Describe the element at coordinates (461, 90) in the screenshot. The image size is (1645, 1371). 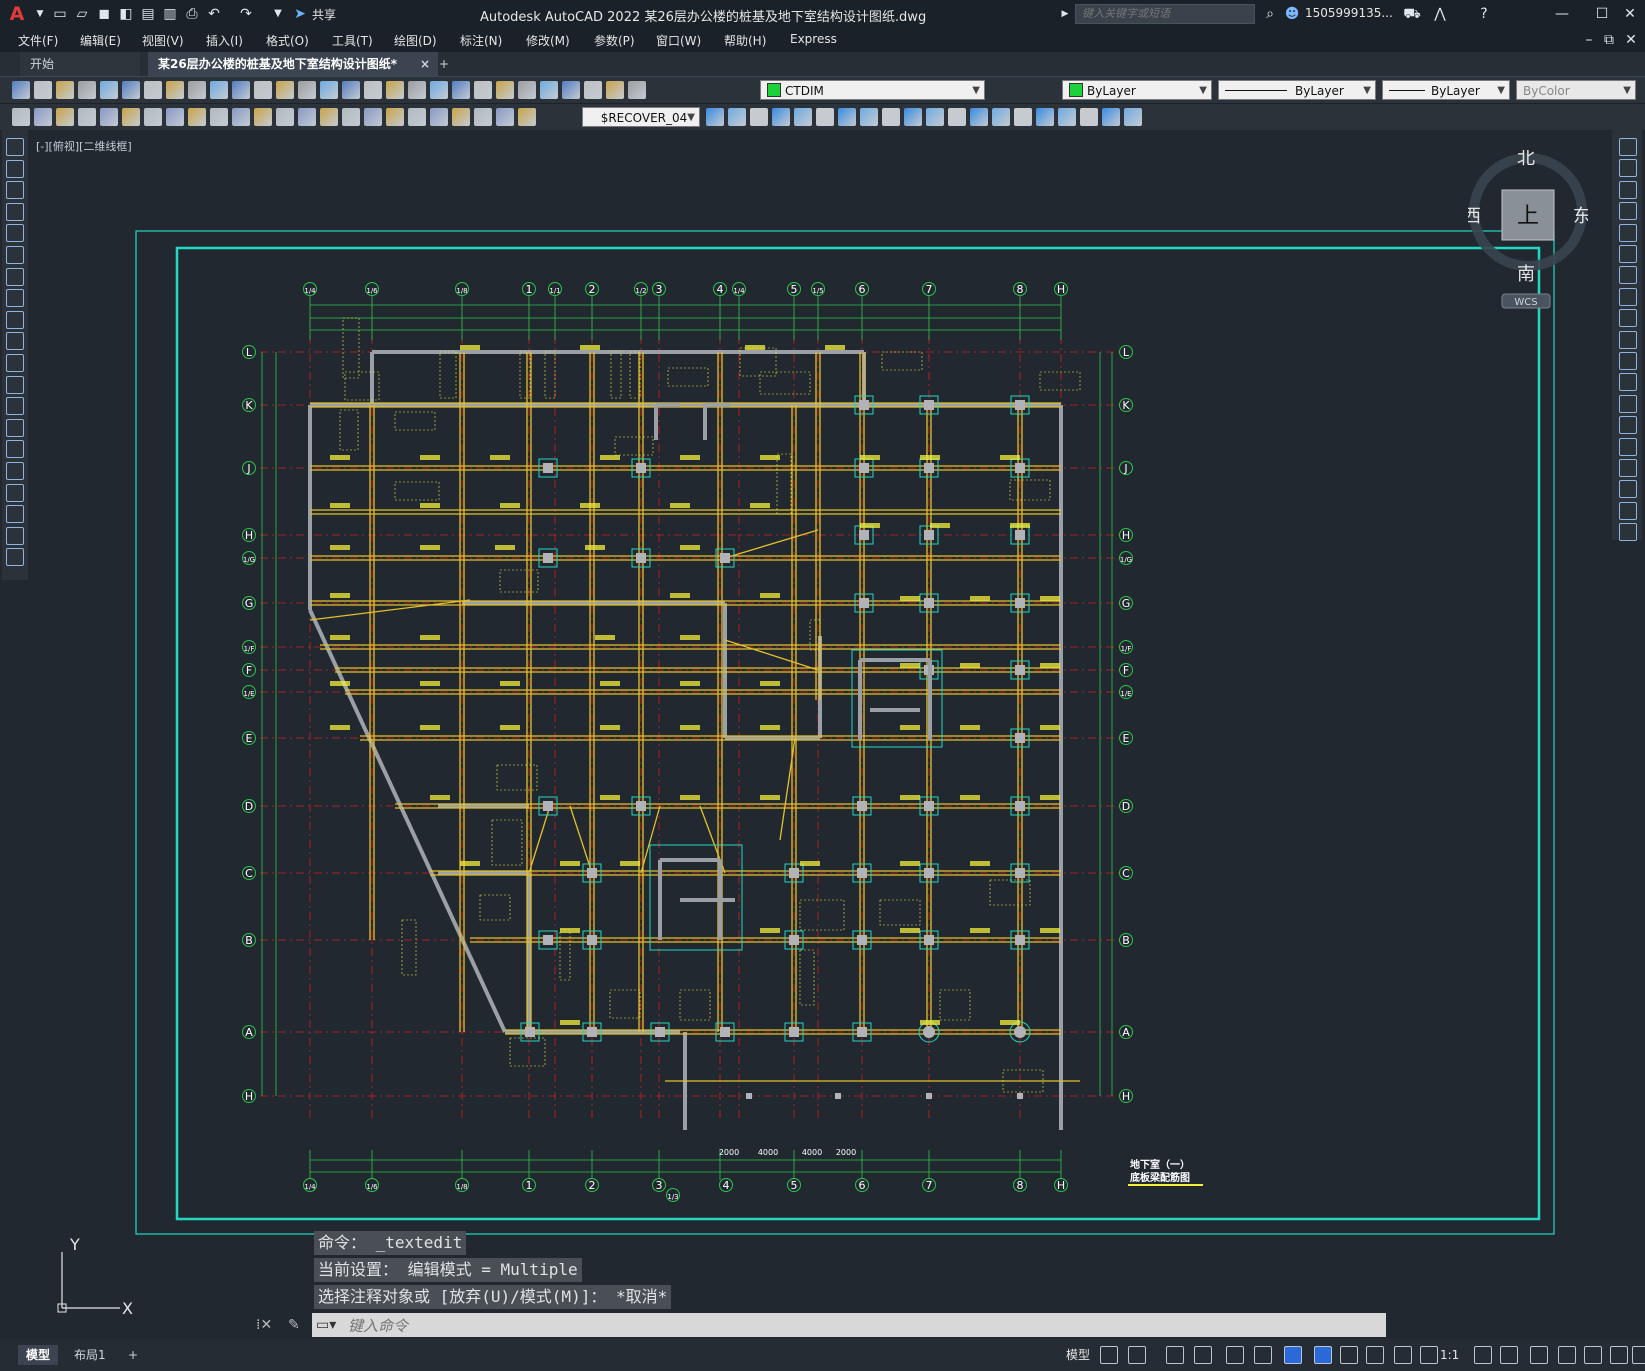
I see `markup-icon` at that location.